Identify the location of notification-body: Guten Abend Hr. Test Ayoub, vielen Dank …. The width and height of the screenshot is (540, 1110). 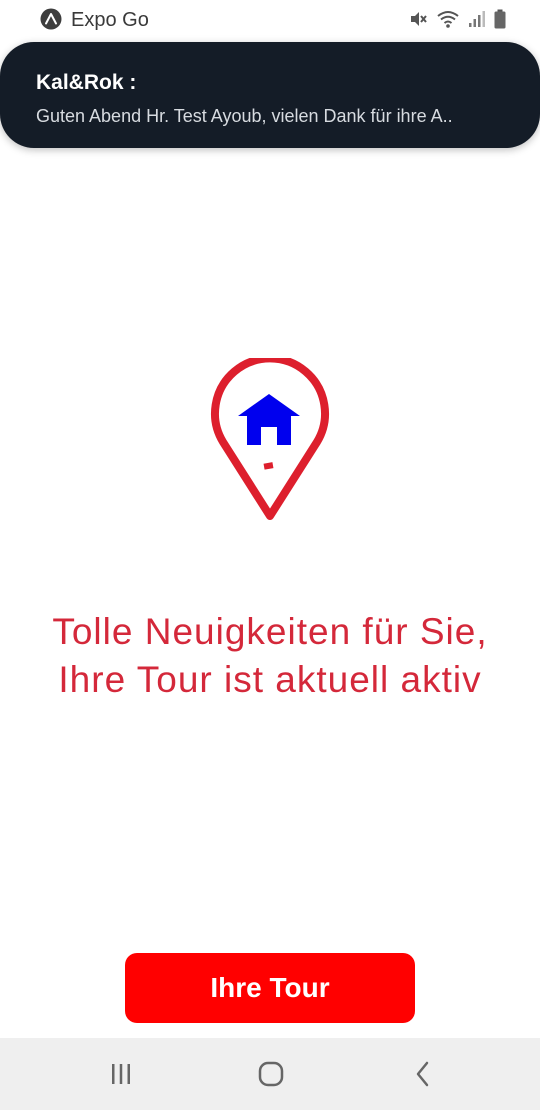
(244, 116).